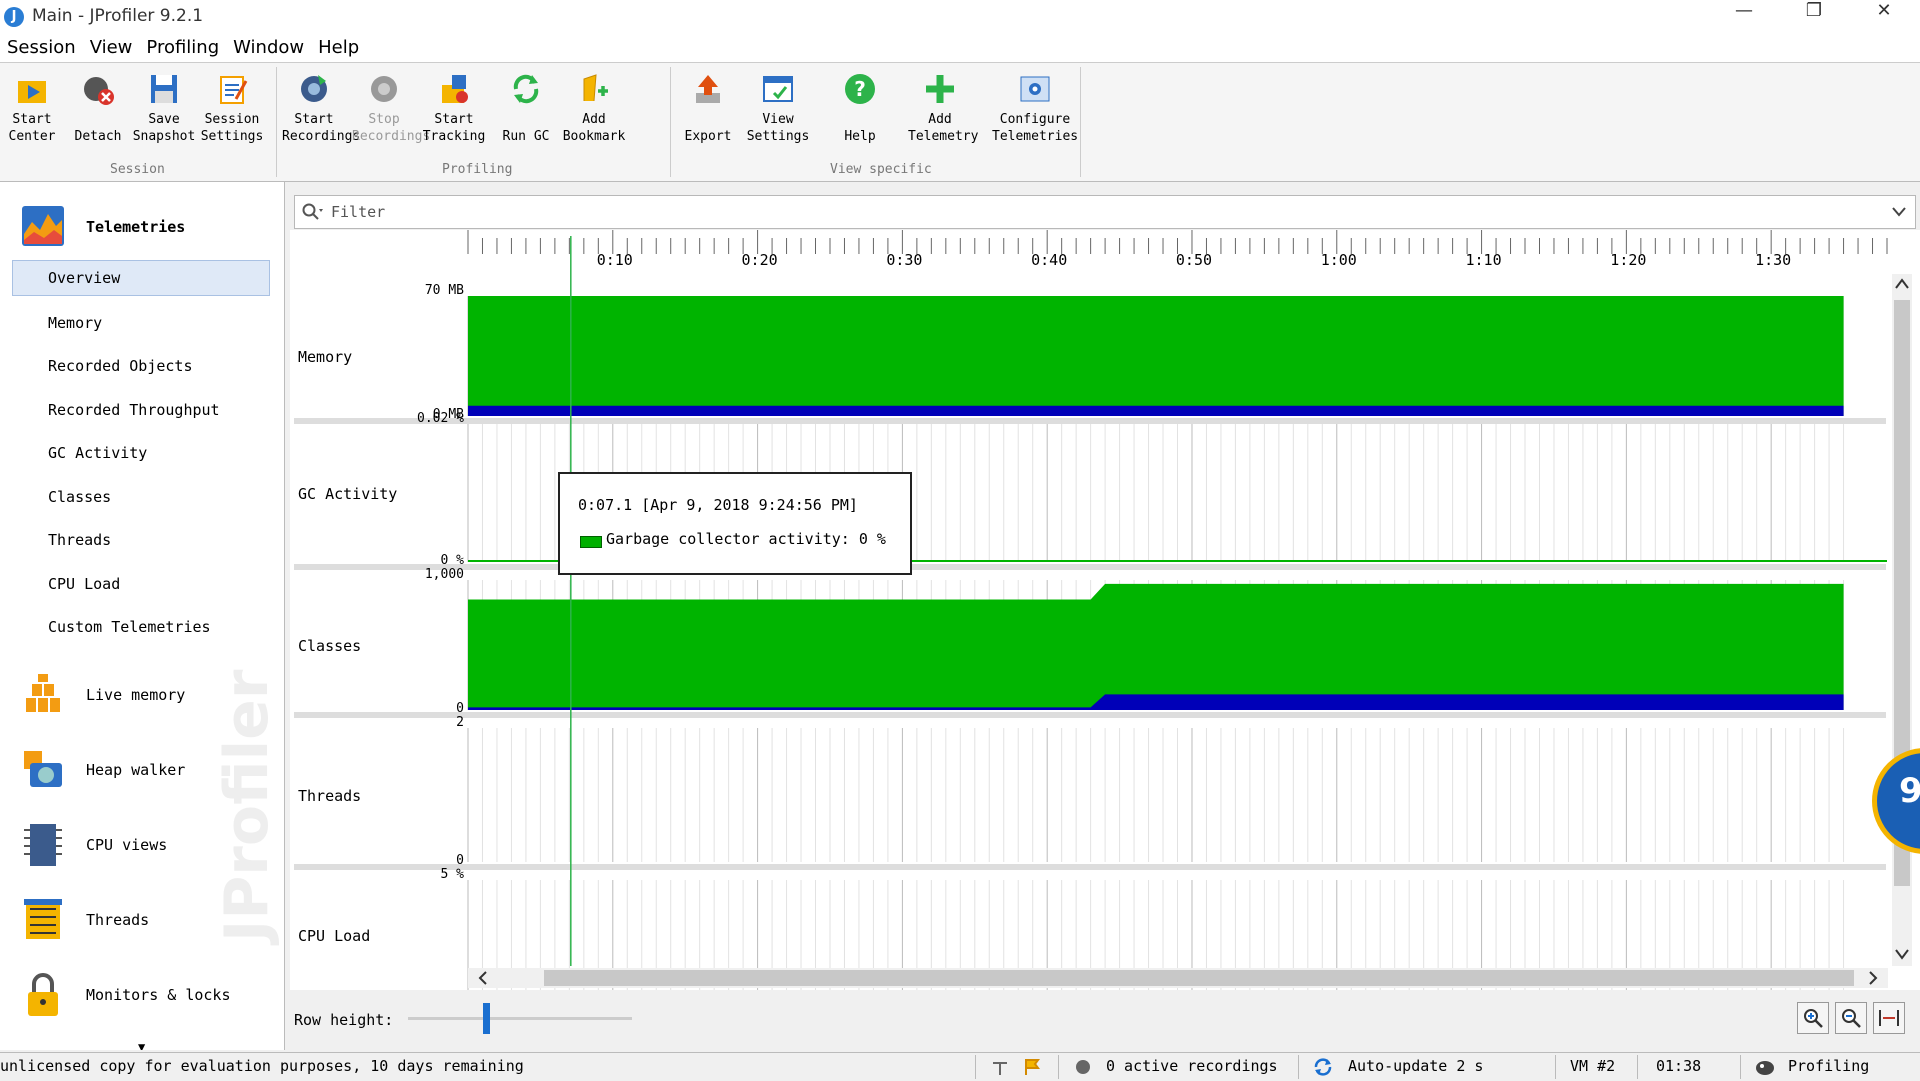 Image resolution: width=1920 pixels, height=1081 pixels. What do you see at coordinates (136, 227) in the screenshot?
I see `sidebar-section-label: Telemetries` at bounding box center [136, 227].